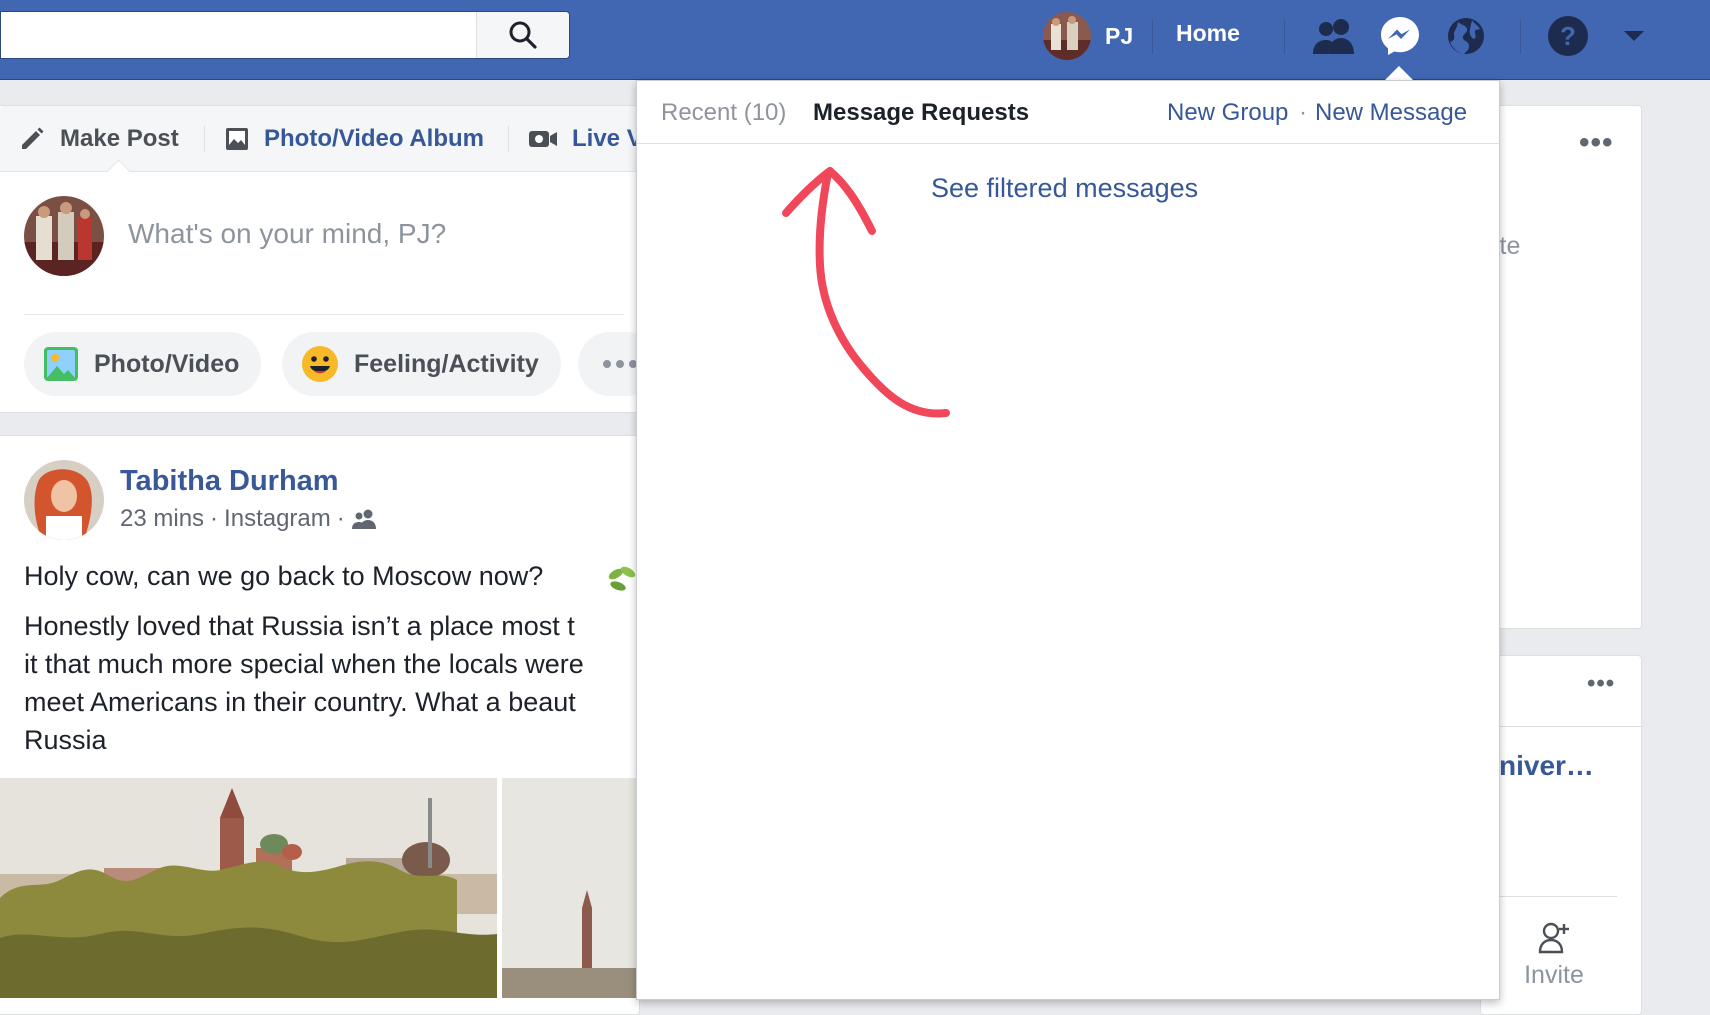  I want to click on see-filtered-messages-link: See filtered messages, so click(1064, 188).